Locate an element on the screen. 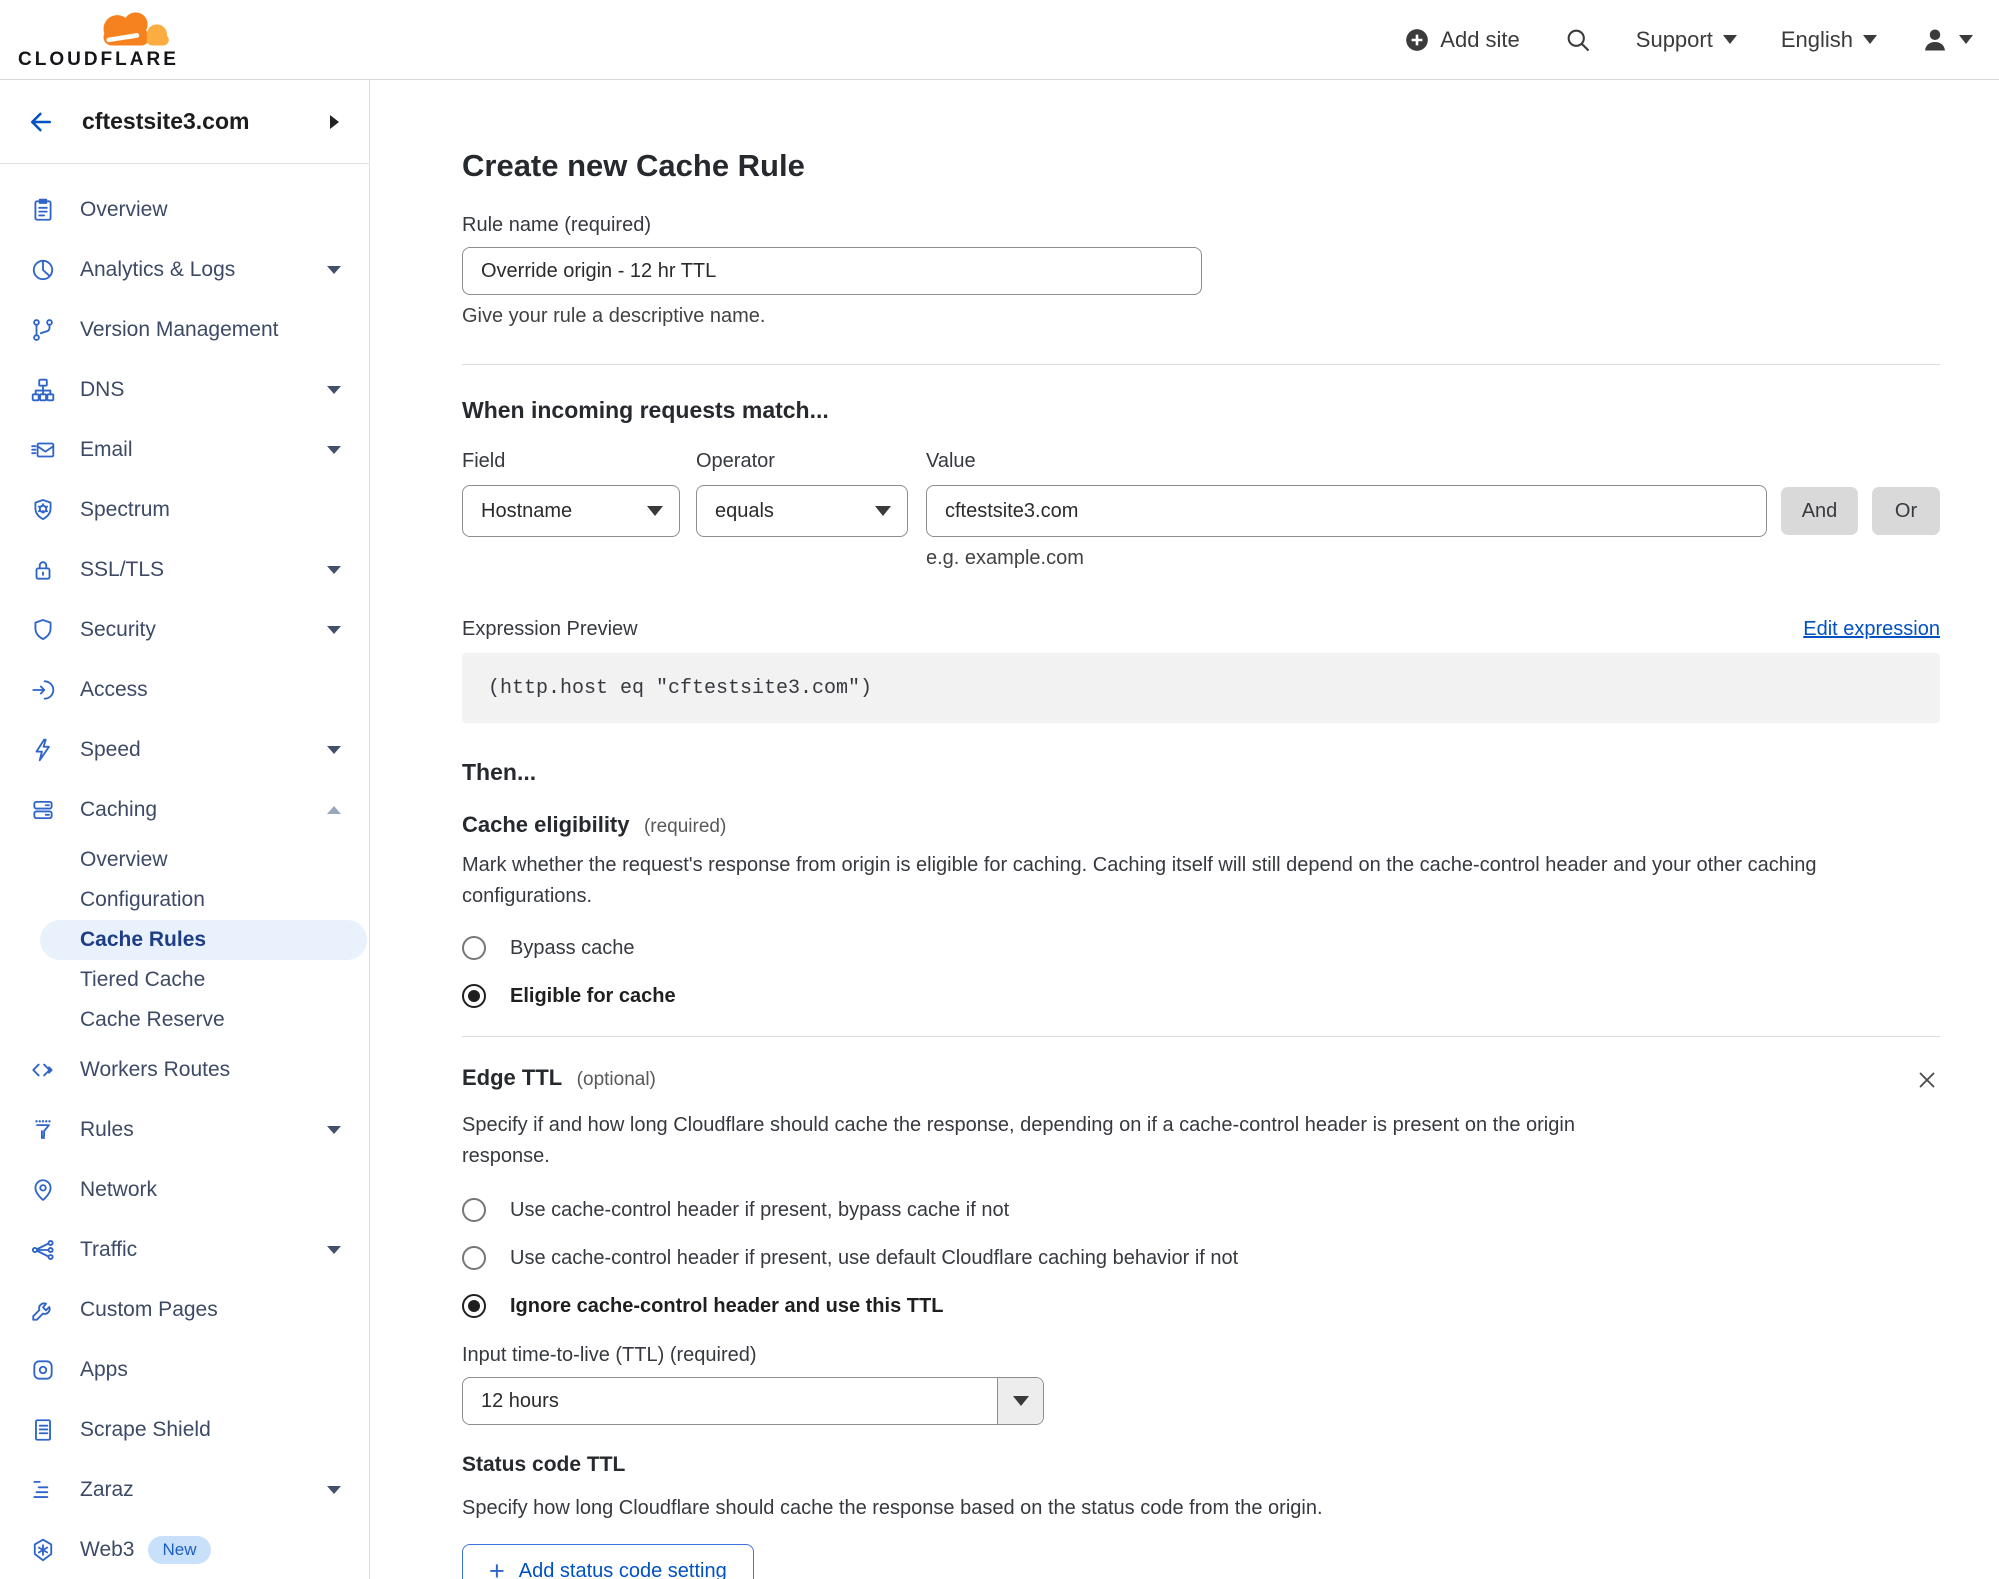 Image resolution: width=1999 pixels, height=1579 pixels. sidebar-item-caching: Caching is located at coordinates (184, 810).